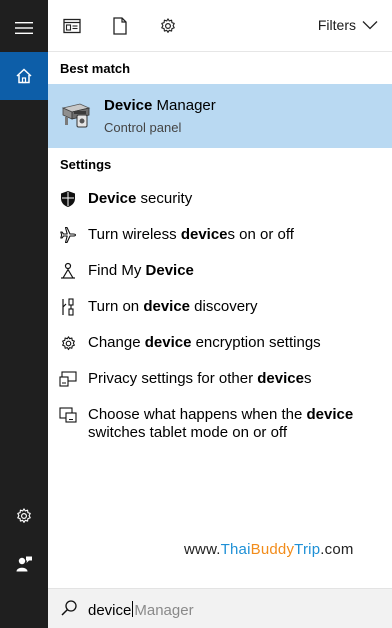 This screenshot has width=392, height=628. Describe the element at coordinates (68, 271) in the screenshot. I see `person-locate-icon` at that location.